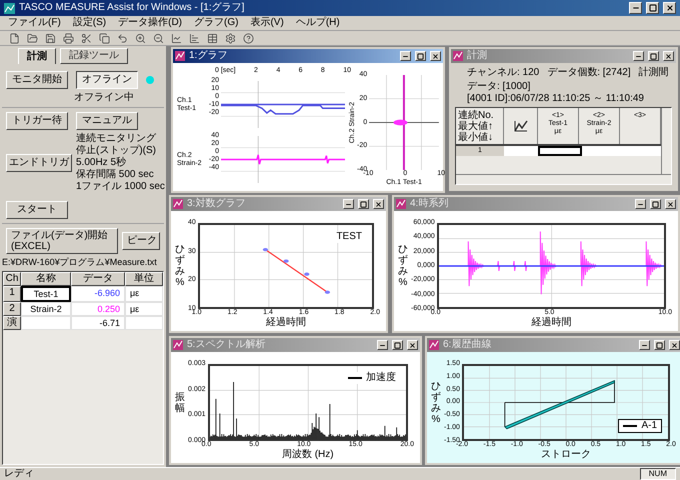 The height and width of the screenshot is (480, 680). What do you see at coordinates (120, 187) in the screenshot?
I see `setting-text: 1ファイル 1000 sec` at bounding box center [120, 187].